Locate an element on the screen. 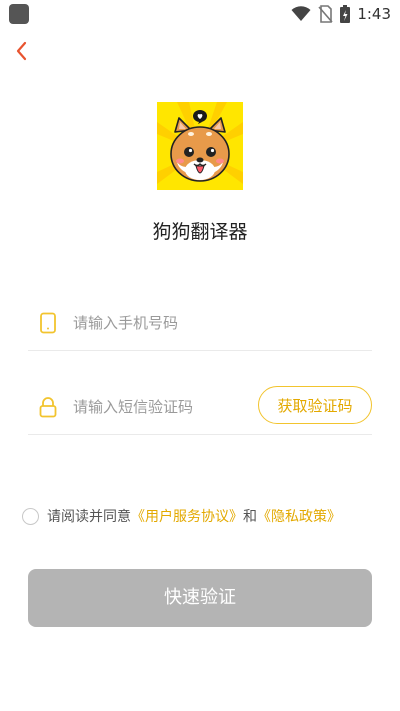  lock-icon is located at coordinates (48, 407).